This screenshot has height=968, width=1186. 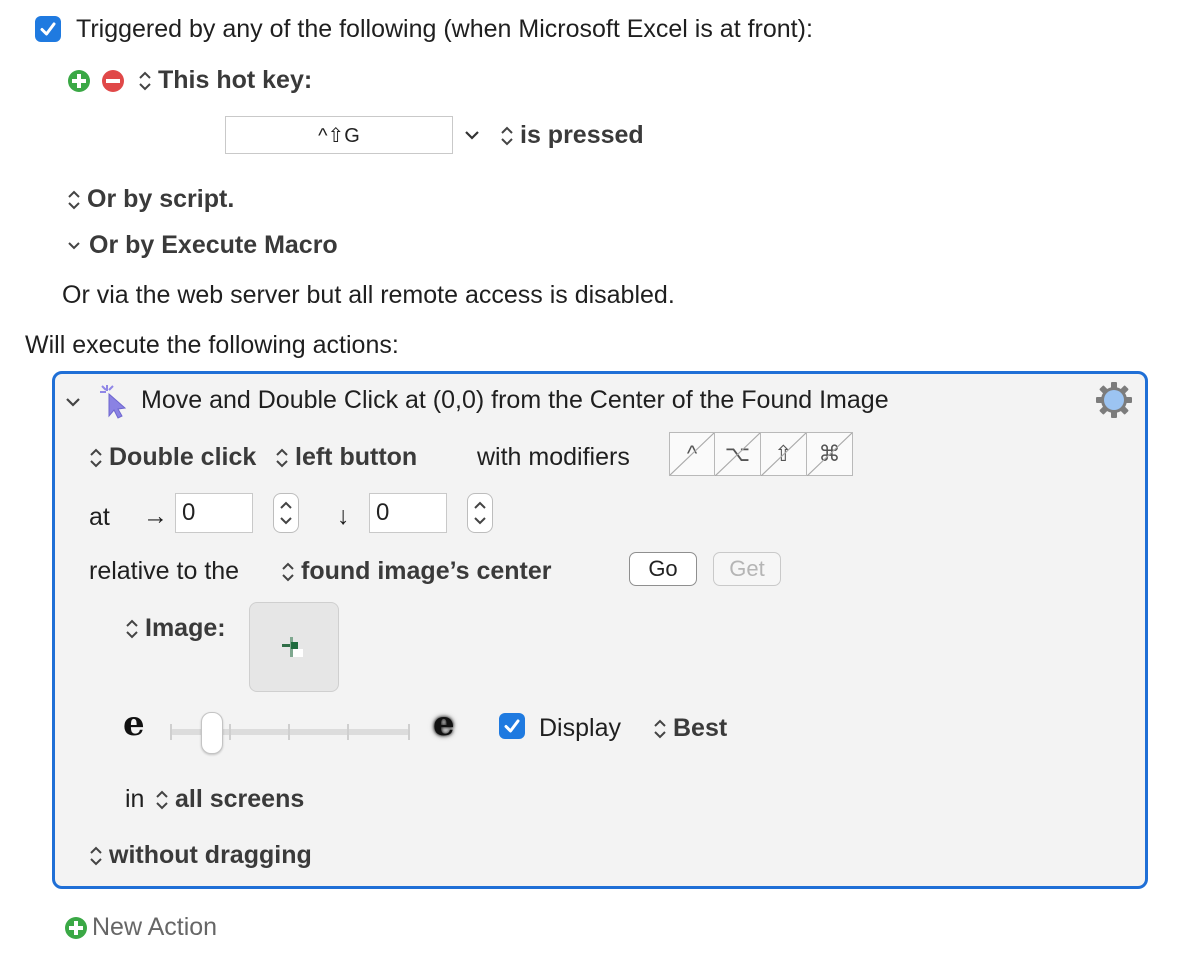 What do you see at coordinates (79, 81) in the screenshot?
I see `add-trigger-icon` at bounding box center [79, 81].